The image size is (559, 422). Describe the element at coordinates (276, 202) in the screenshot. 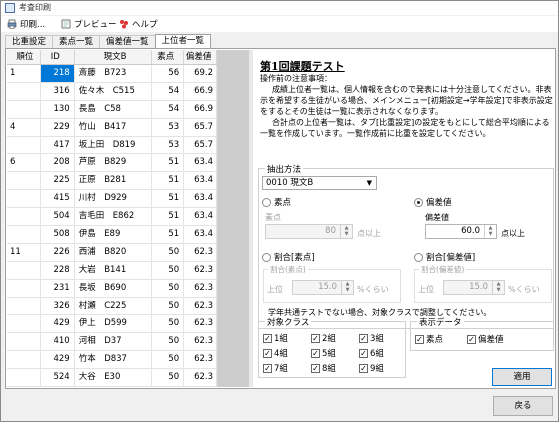

I see `radio-raw-score: 素点` at that location.